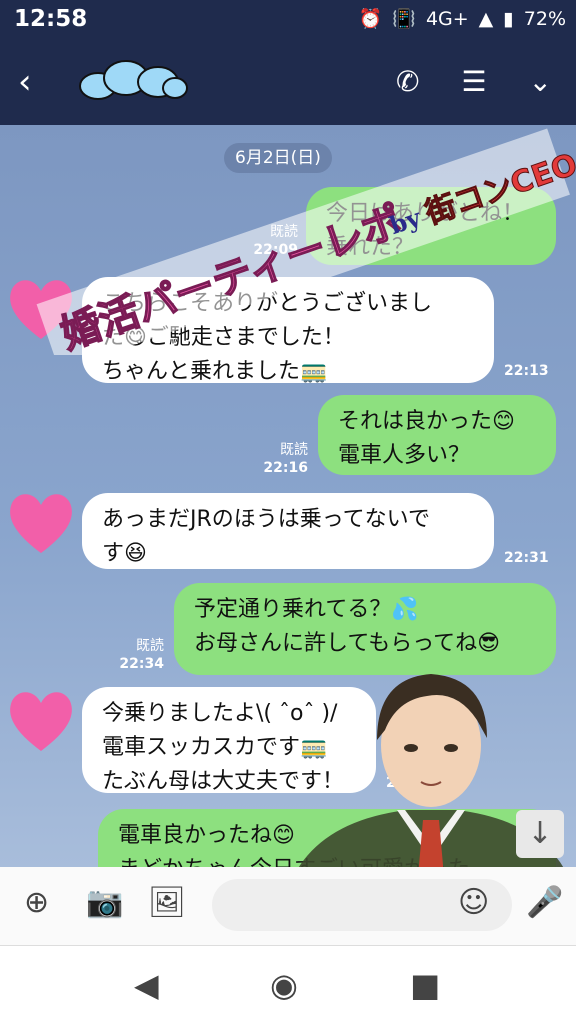  Describe the element at coordinates (141, 655) in the screenshot. I see `read-receipt: 既読 22:34` at that location.